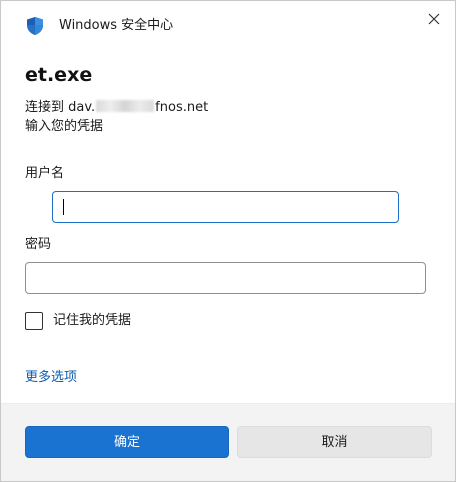  What do you see at coordinates (35, 26) in the screenshot?
I see `shield-icon` at bounding box center [35, 26].